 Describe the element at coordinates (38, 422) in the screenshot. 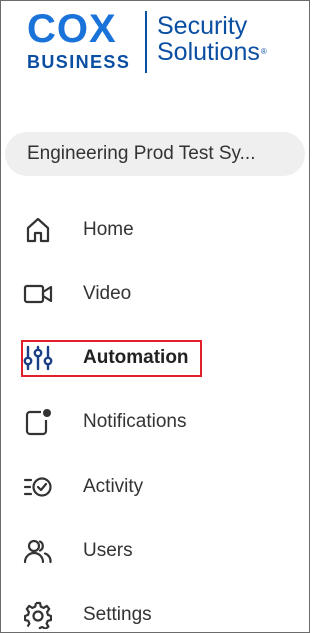

I see `notification-badge-icon` at that location.